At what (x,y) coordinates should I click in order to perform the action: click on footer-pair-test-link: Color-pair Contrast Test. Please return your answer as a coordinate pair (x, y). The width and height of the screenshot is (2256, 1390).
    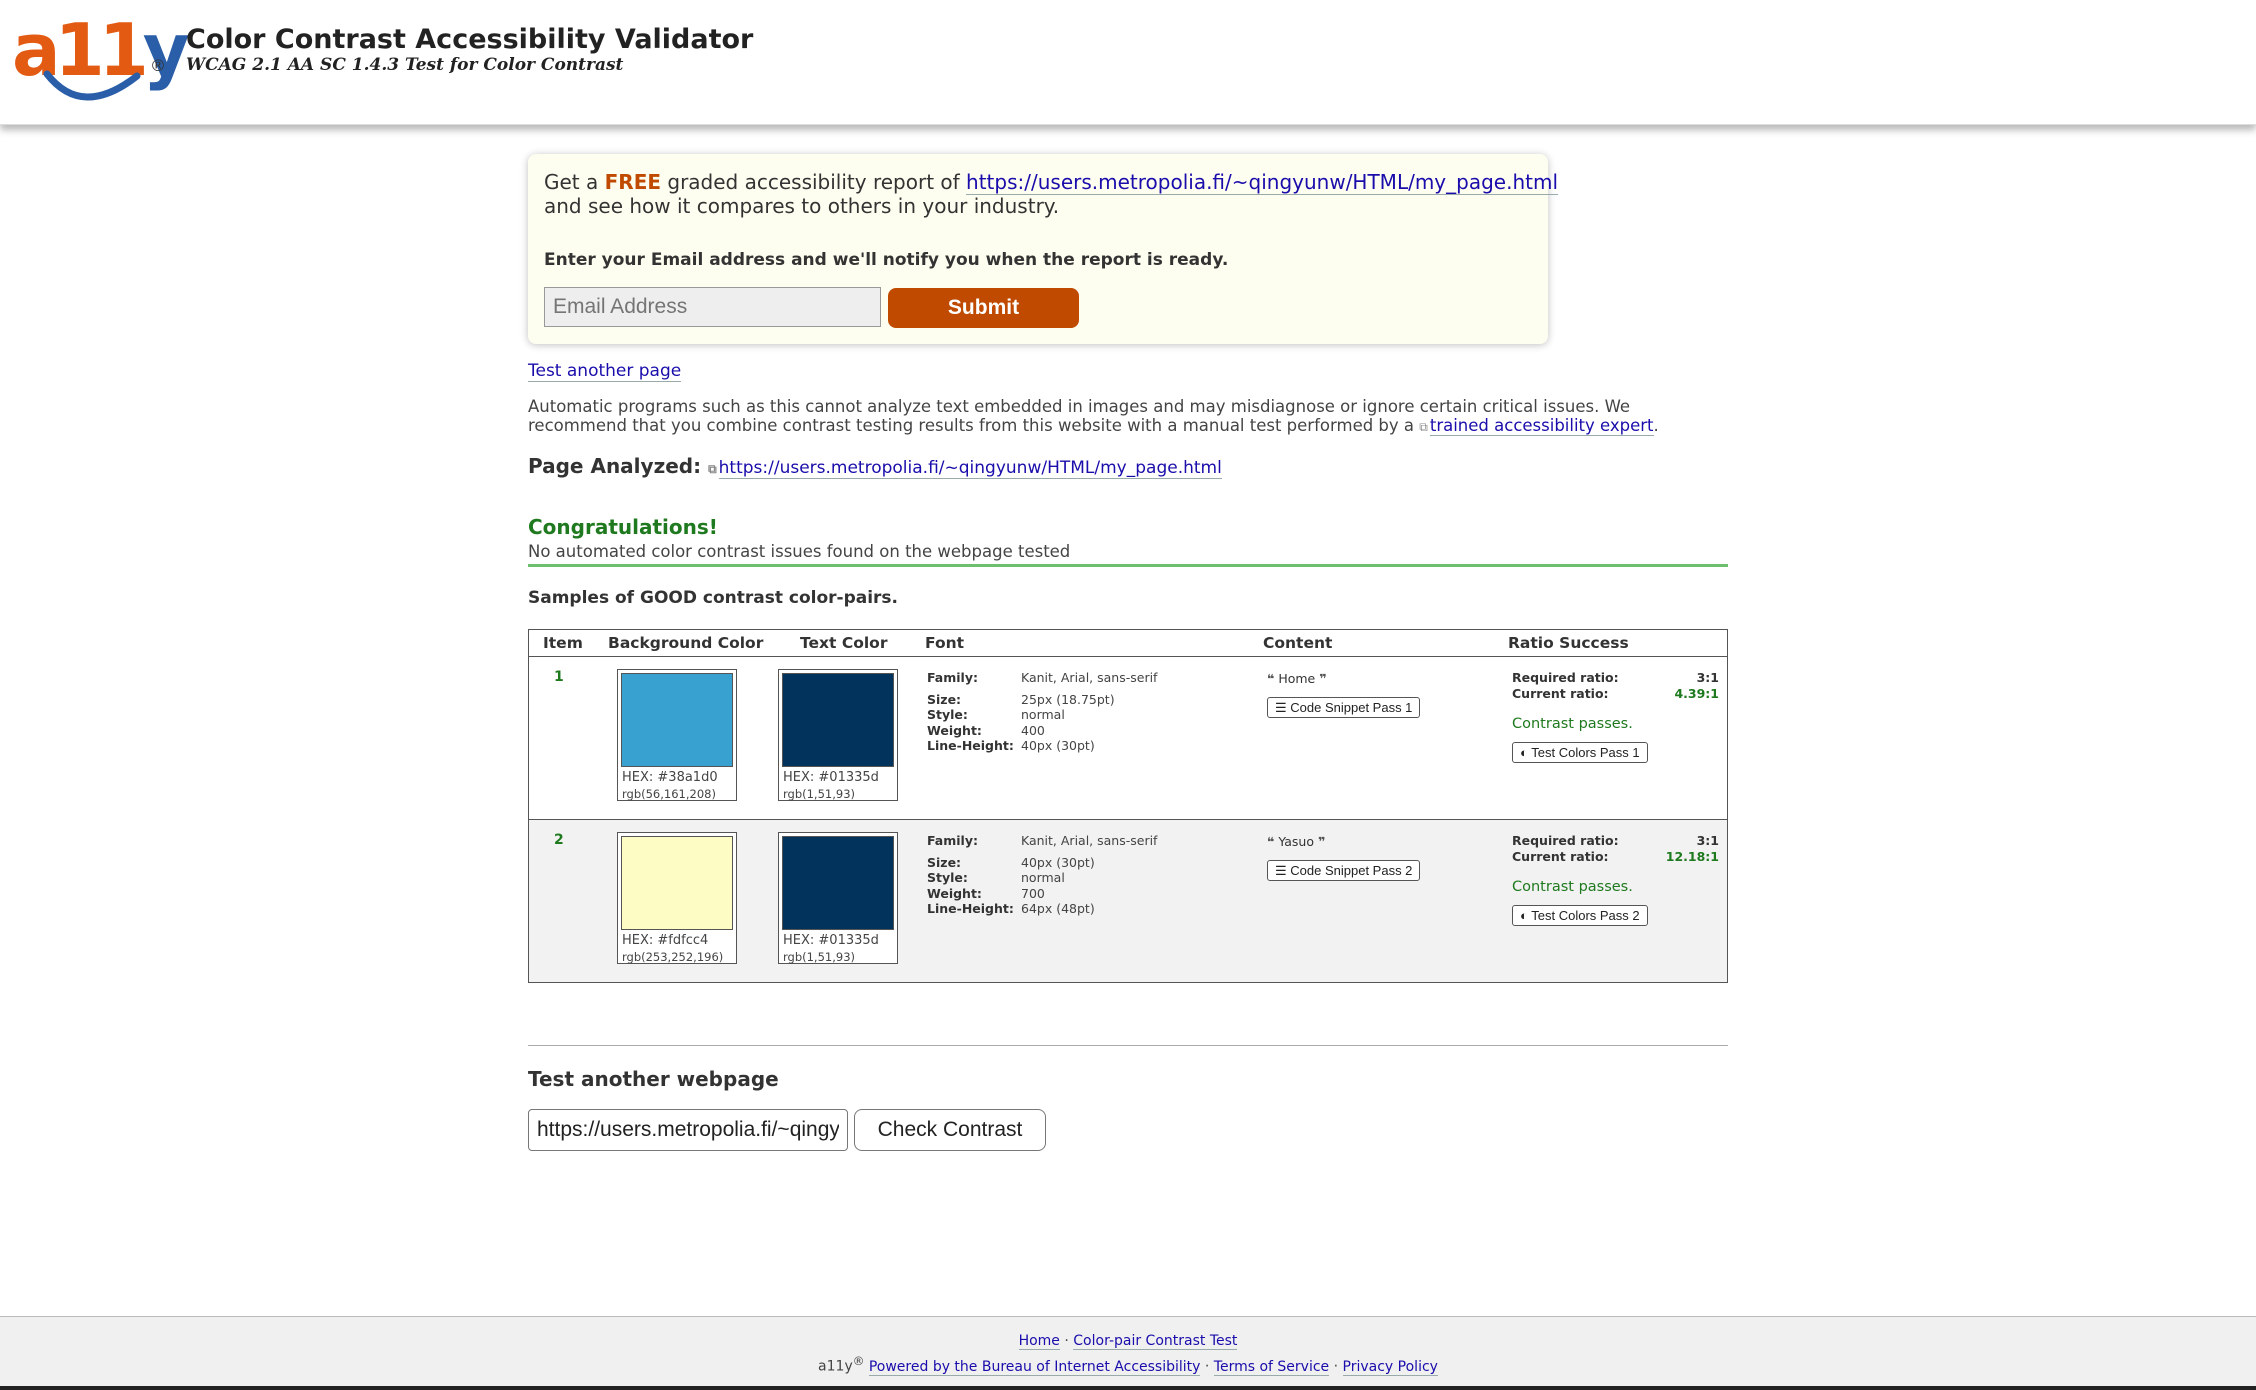
    Looking at the image, I should click on (1155, 1341).